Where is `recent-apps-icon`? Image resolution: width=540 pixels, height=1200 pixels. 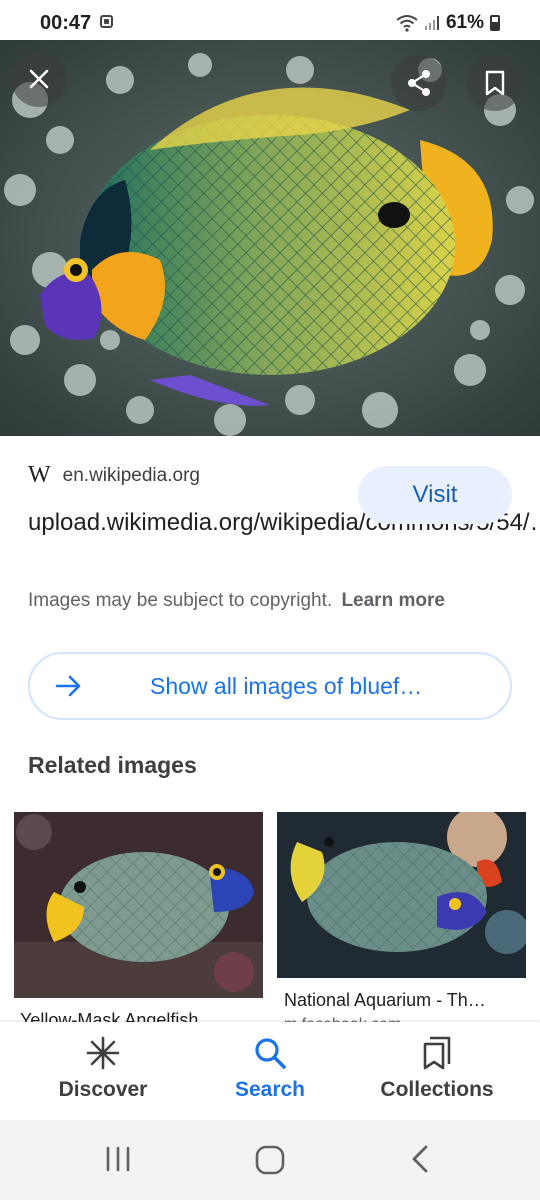
recent-apps-icon is located at coordinates (118, 1159).